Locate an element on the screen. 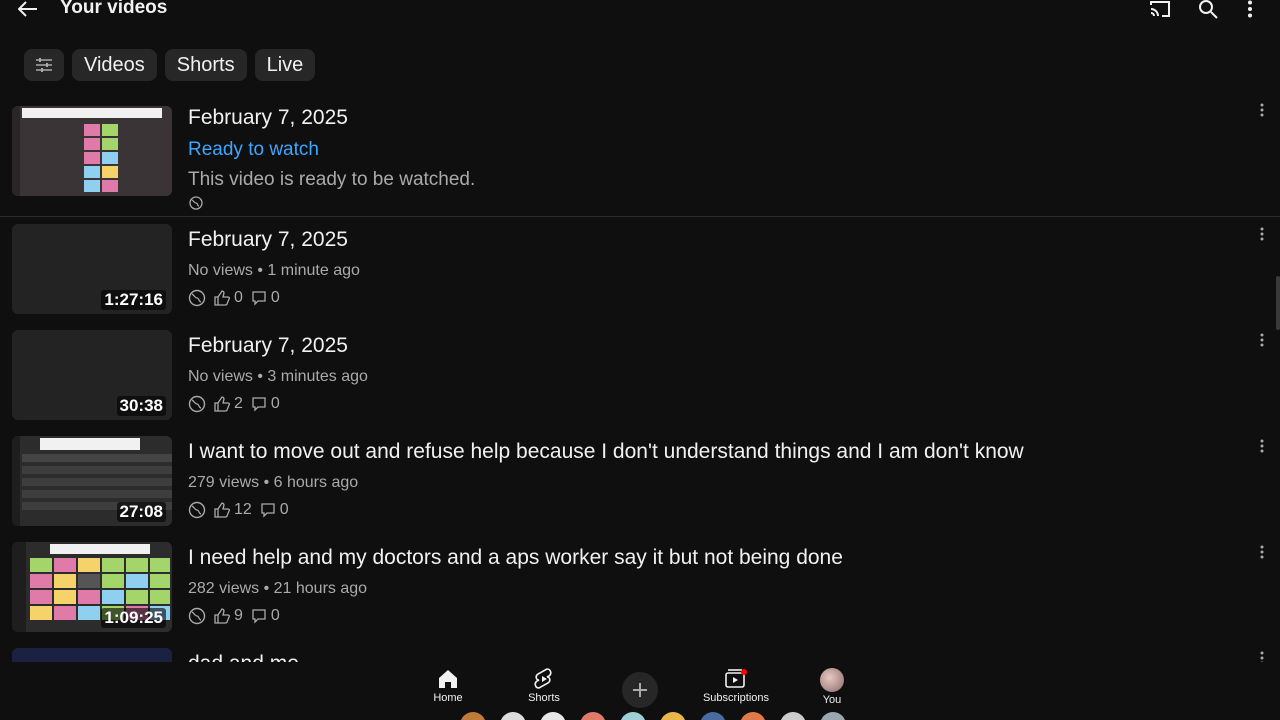 The width and height of the screenshot is (1280, 720). chip-videos: Videos is located at coordinates (114, 65).